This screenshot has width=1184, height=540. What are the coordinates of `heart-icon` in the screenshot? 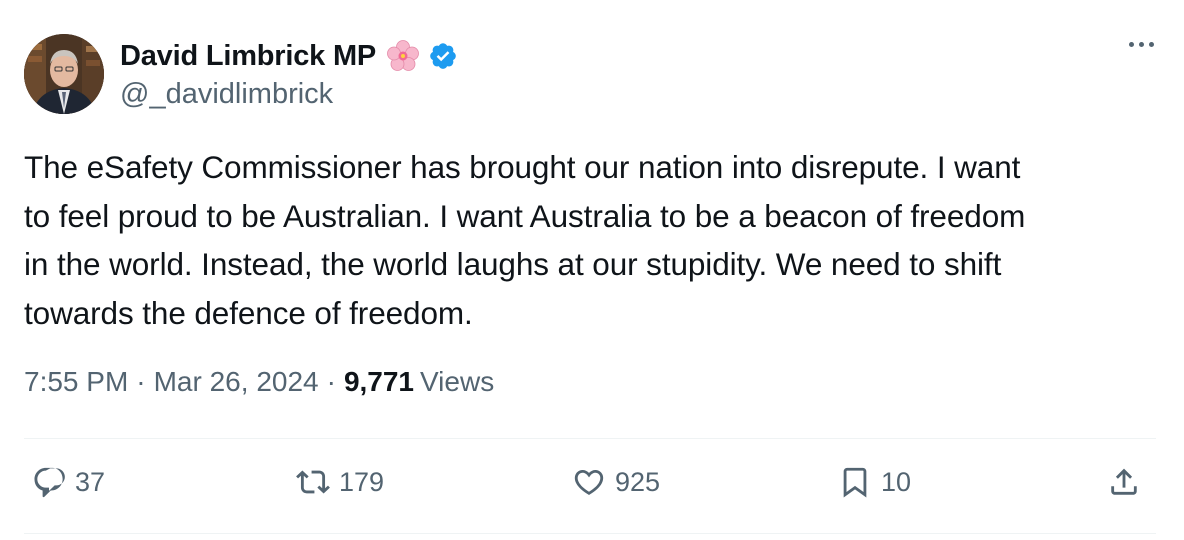 It's located at (589, 482).